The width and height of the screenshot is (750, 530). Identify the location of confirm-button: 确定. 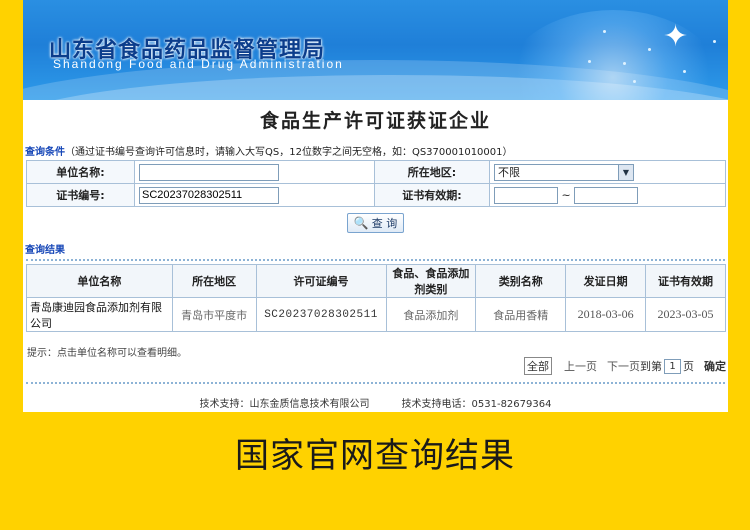
(715, 366).